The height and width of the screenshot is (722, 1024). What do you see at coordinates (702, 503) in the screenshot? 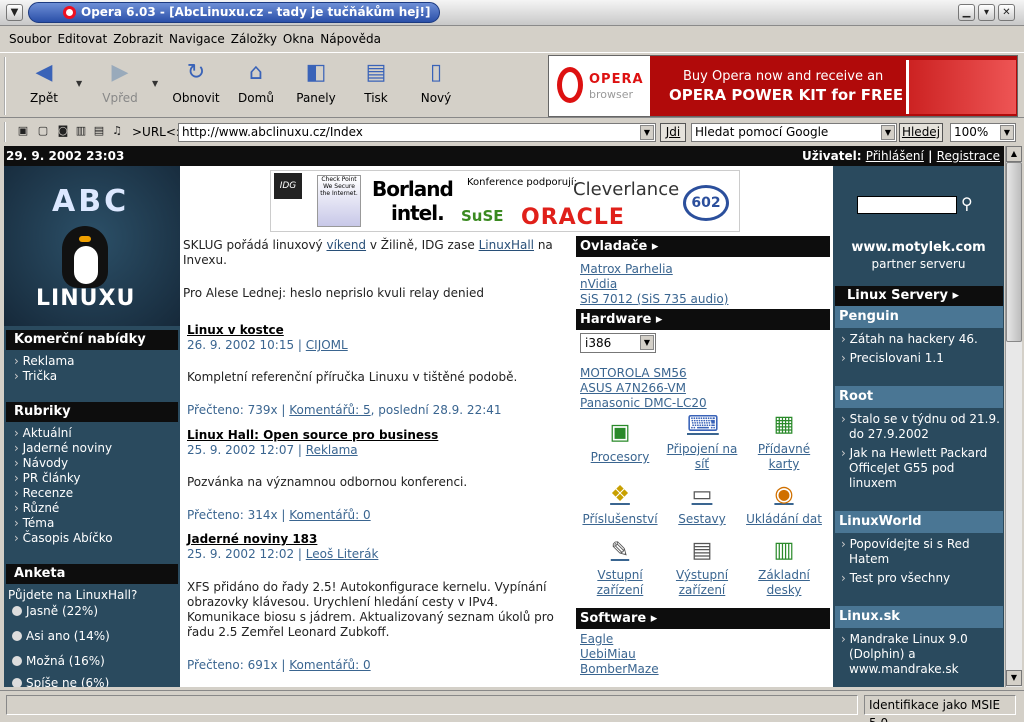
I see `category-sestavy: ▭ Sestavy` at bounding box center [702, 503].